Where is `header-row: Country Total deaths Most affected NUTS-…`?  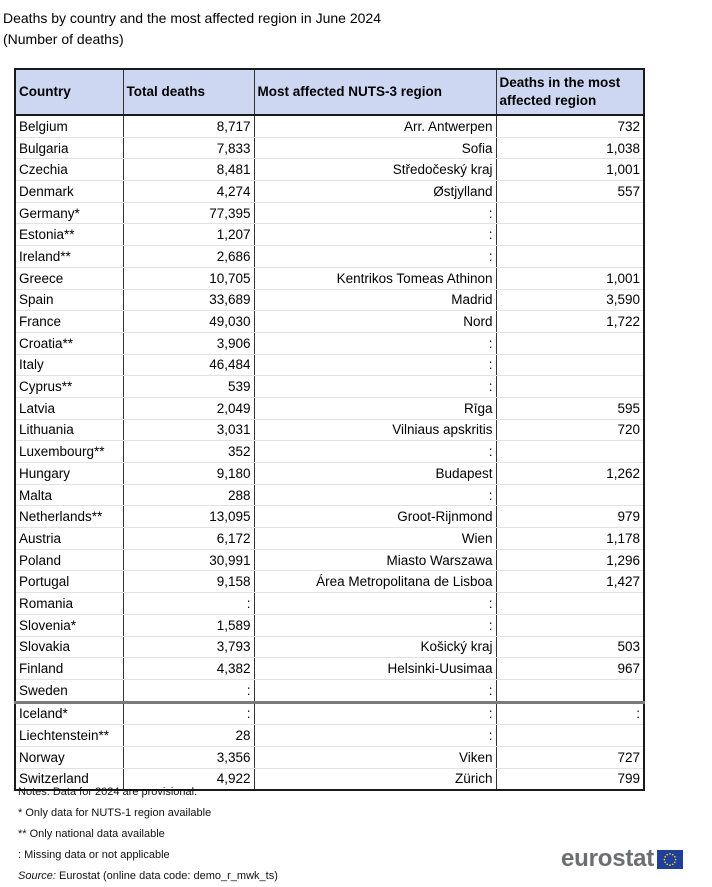
header-row: Country Total deaths Most affected NUTS-… is located at coordinates (330, 92).